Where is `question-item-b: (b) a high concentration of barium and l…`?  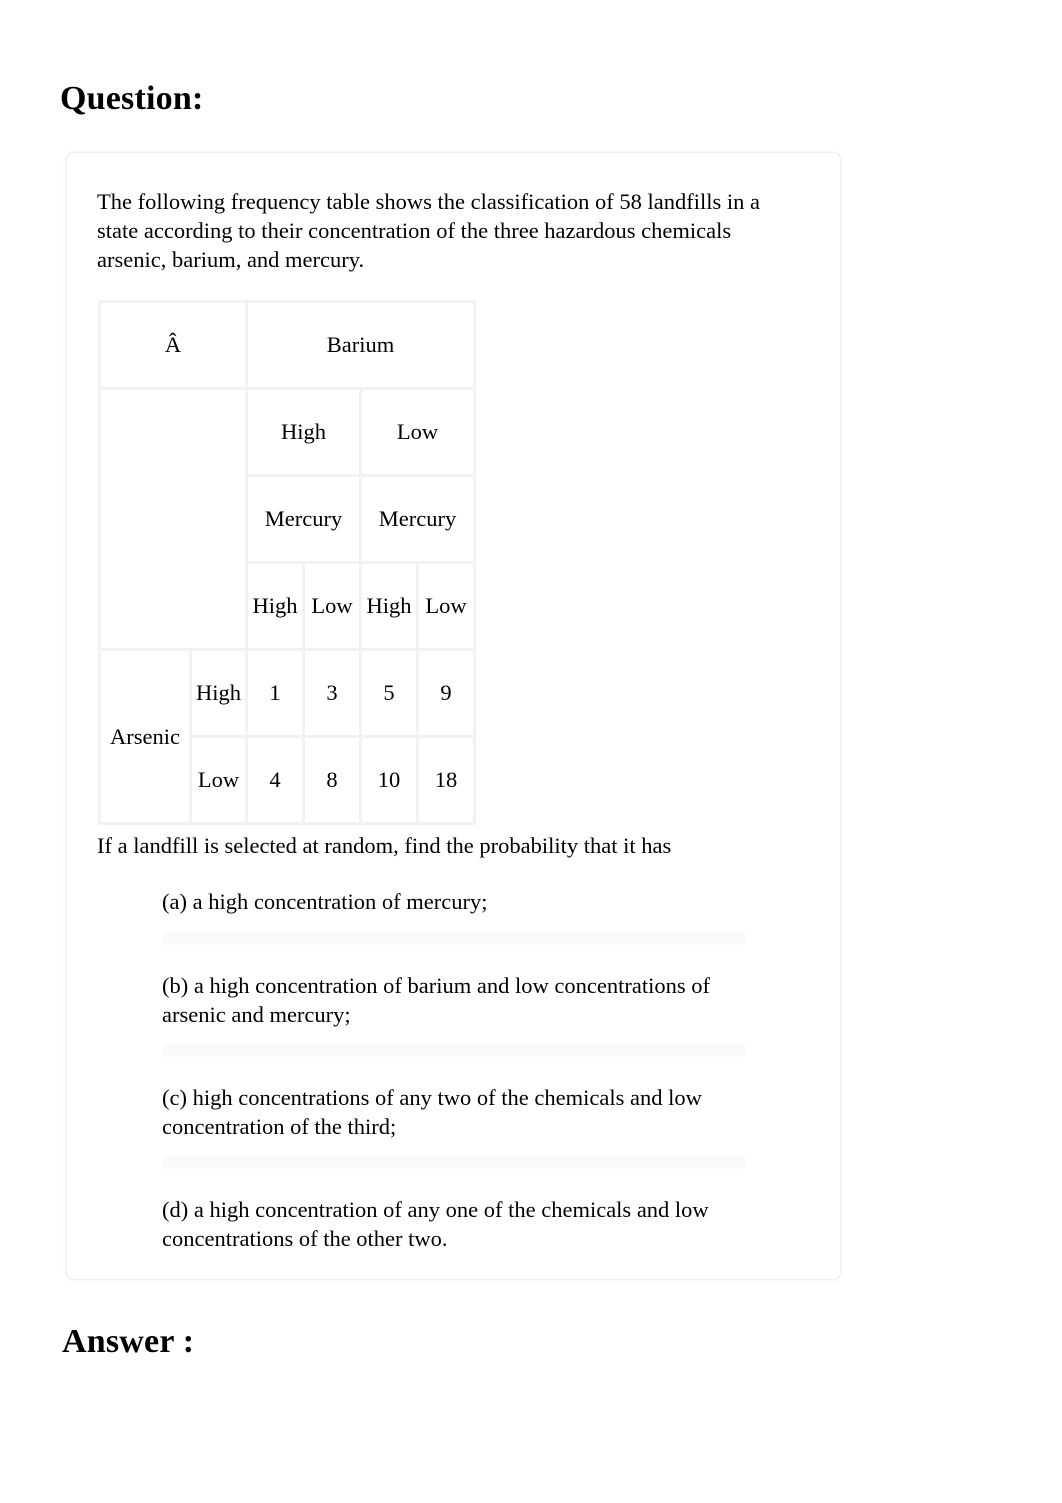
question-item-b: (b) a high concentration of barium and l… is located at coordinates (436, 1000).